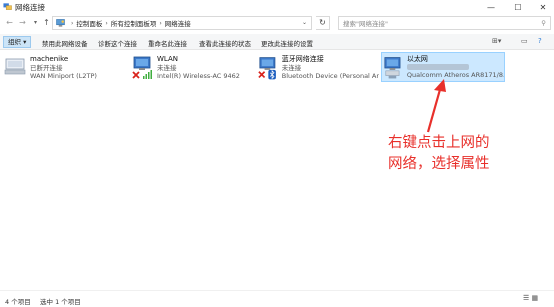 Image resolution: width=554 pixels, height=307 pixels. What do you see at coordinates (491, 7) in the screenshot?
I see `minimize-button: —` at bounding box center [491, 7].